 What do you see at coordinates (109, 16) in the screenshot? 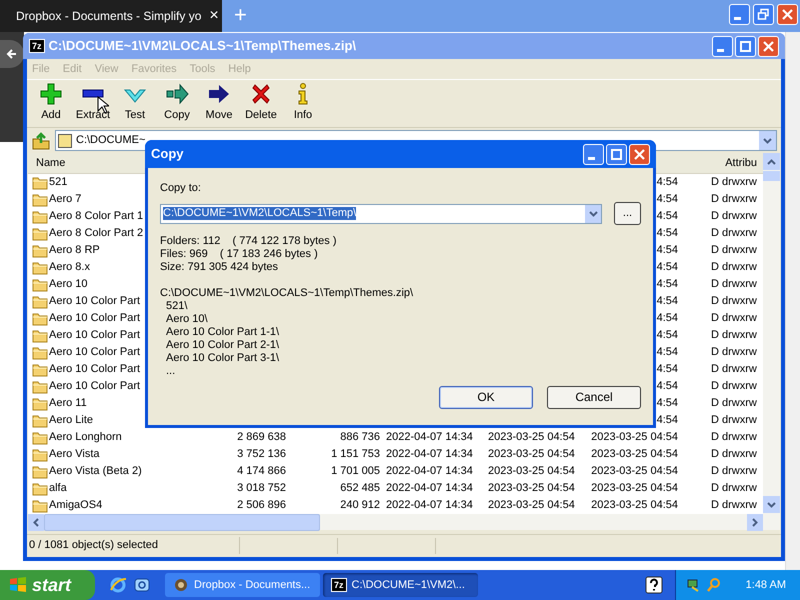
I see `tab-title: Dropbox - Documents - Simplify yo` at bounding box center [109, 16].